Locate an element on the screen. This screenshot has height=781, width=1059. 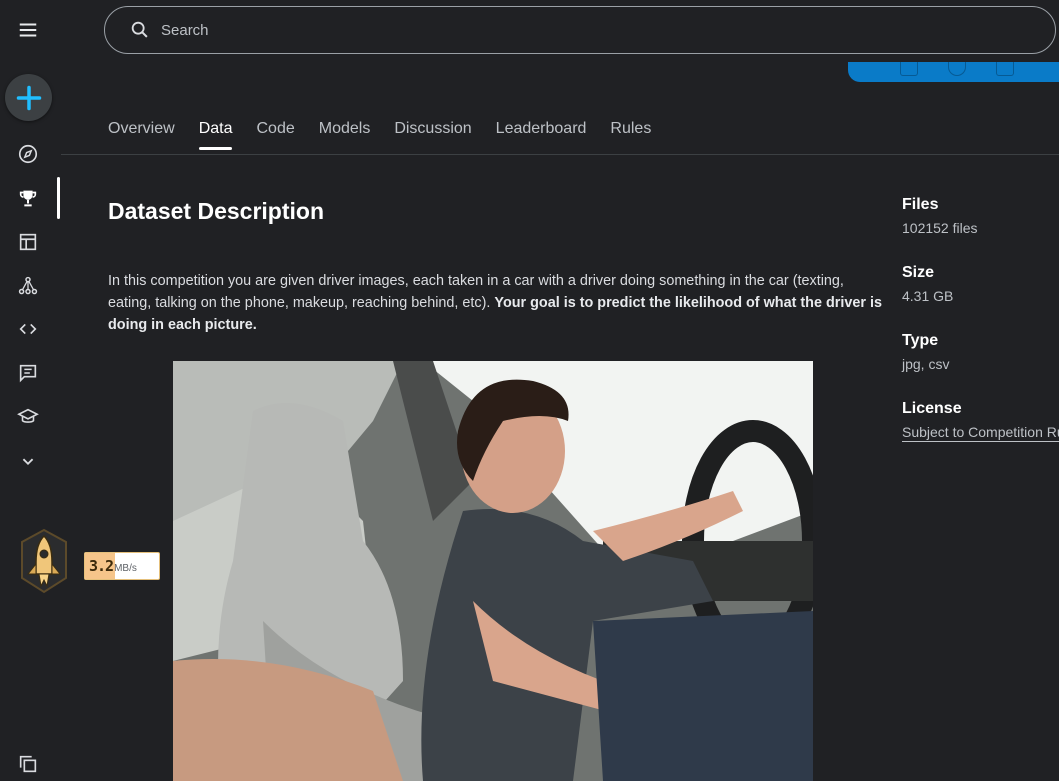
license-info: License Subject to Competition Rules is located at coordinates (980, 421).